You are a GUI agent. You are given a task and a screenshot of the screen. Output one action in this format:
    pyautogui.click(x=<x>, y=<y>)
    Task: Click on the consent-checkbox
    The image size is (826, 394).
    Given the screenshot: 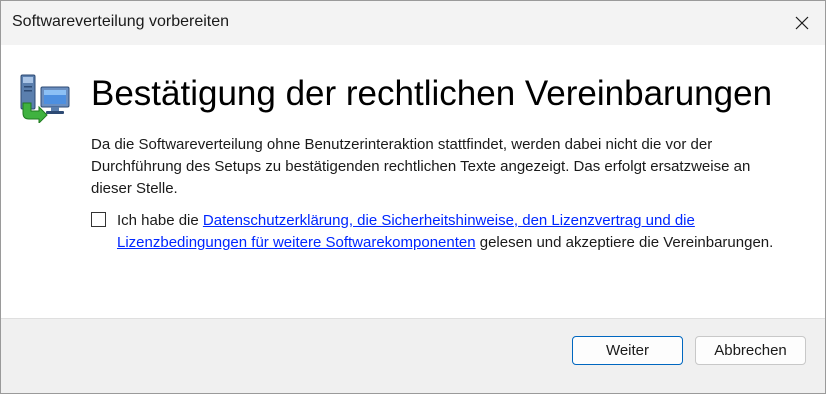 What is the action you would take?
    pyautogui.click(x=98, y=219)
    